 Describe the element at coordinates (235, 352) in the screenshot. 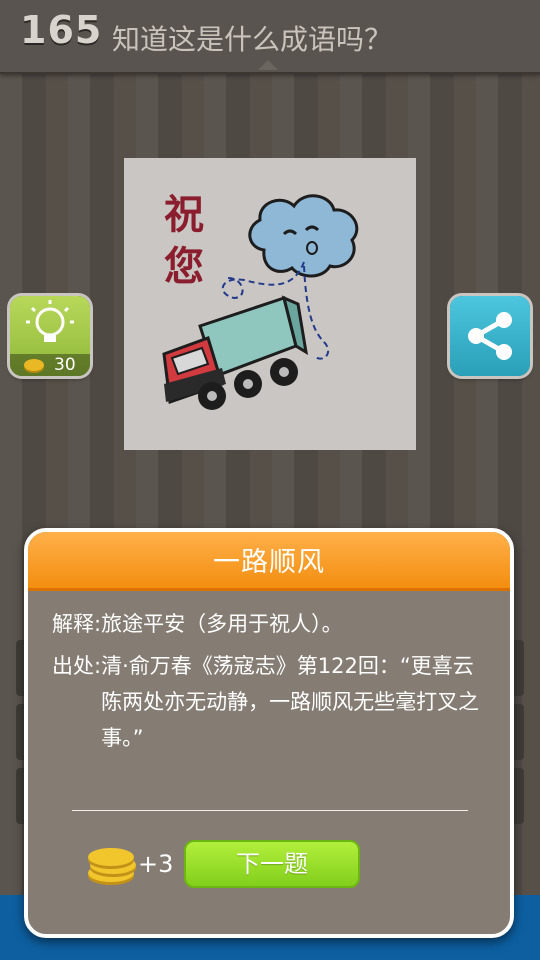

I see `truck-icon` at that location.